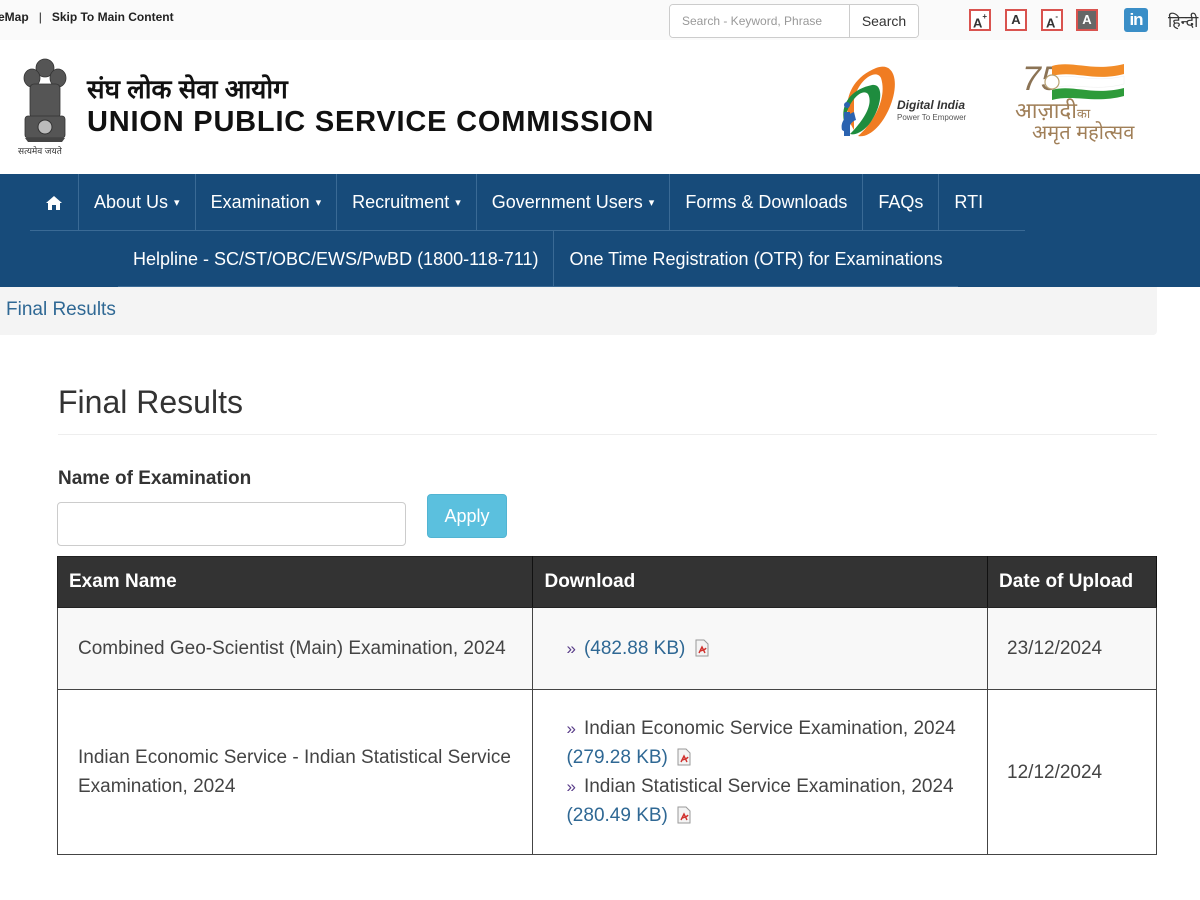 Image resolution: width=1200 pixels, height=900 pixels. I want to click on home-icon, so click(54, 202).